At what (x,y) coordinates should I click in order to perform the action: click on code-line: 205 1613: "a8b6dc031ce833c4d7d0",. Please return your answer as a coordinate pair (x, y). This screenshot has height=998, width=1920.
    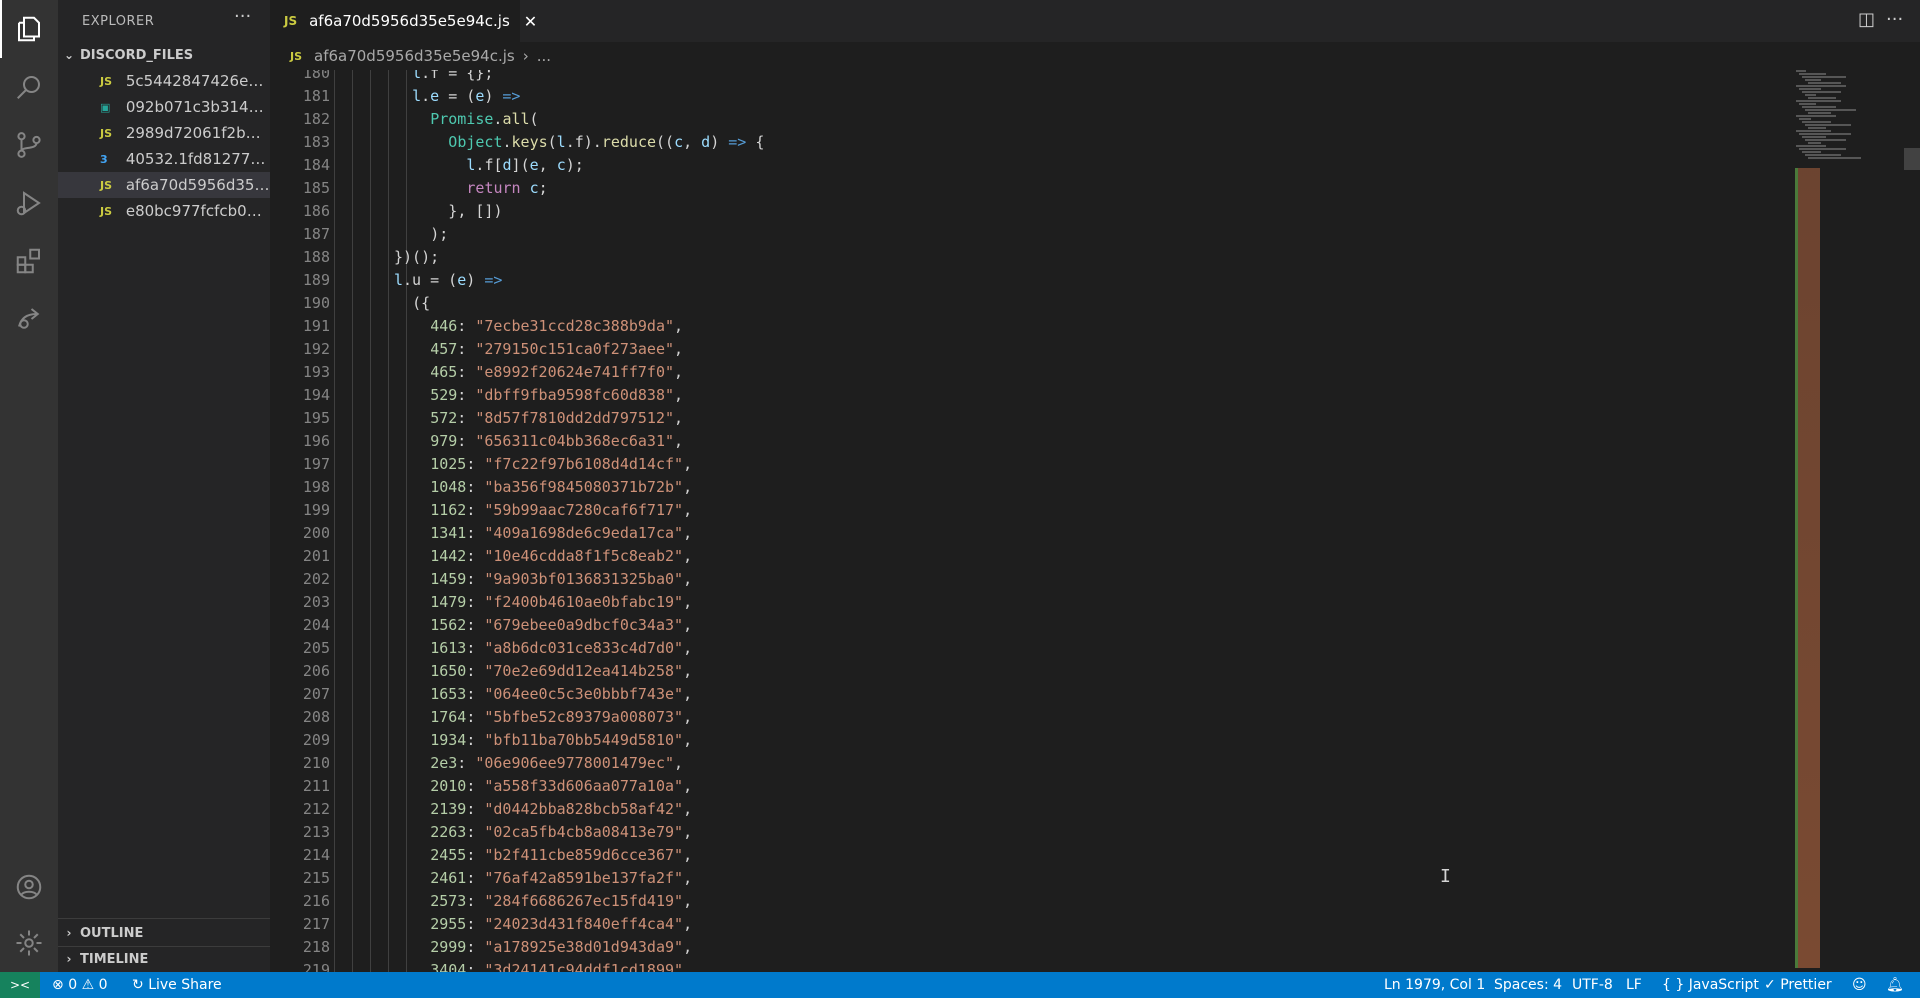
    Looking at the image, I should click on (1022, 648).